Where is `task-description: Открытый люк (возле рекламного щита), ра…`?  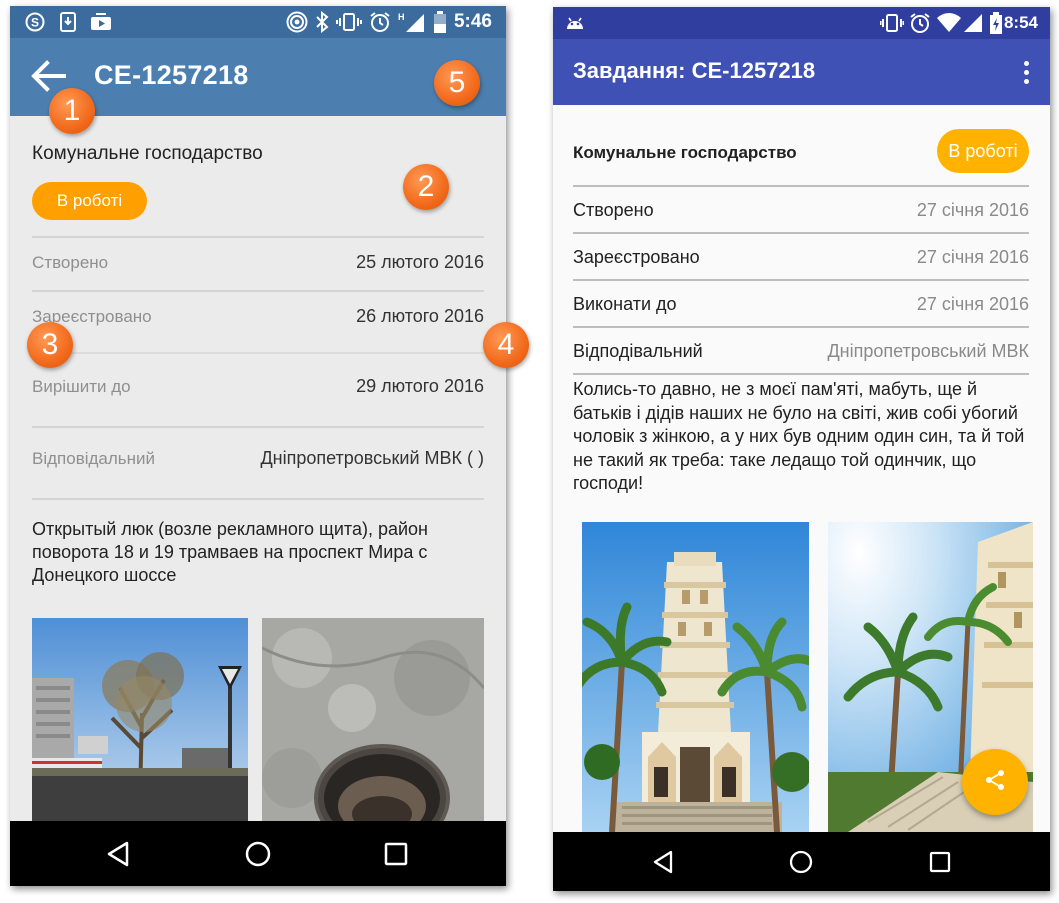
task-description: Открытый люк (возле рекламного щита), ра… is located at coordinates (230, 552).